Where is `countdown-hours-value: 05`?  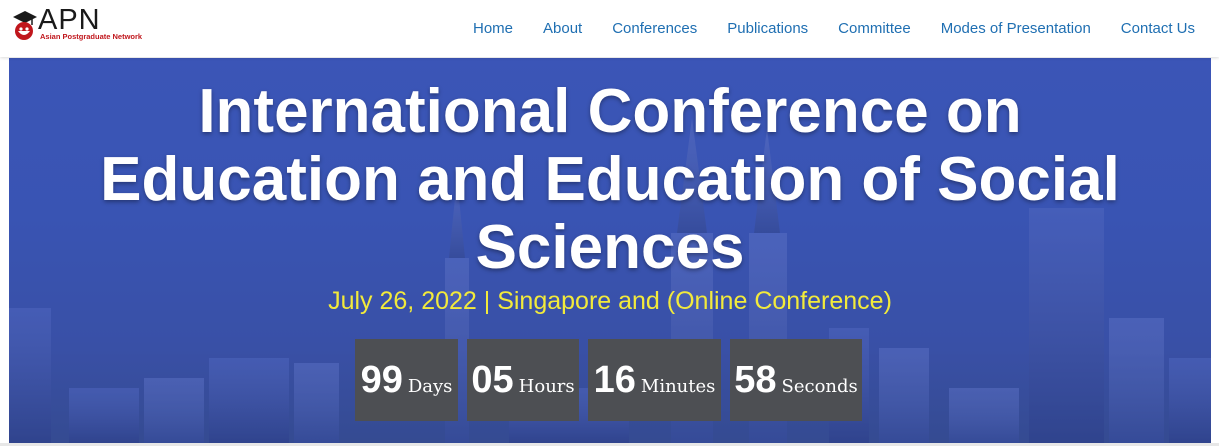
countdown-hours-value: 05 is located at coordinates (492, 379).